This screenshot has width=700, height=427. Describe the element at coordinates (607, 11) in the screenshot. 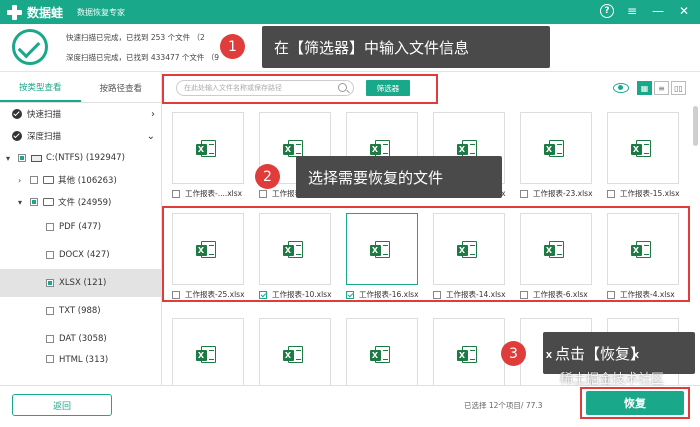

I see `help-icon: ?` at that location.